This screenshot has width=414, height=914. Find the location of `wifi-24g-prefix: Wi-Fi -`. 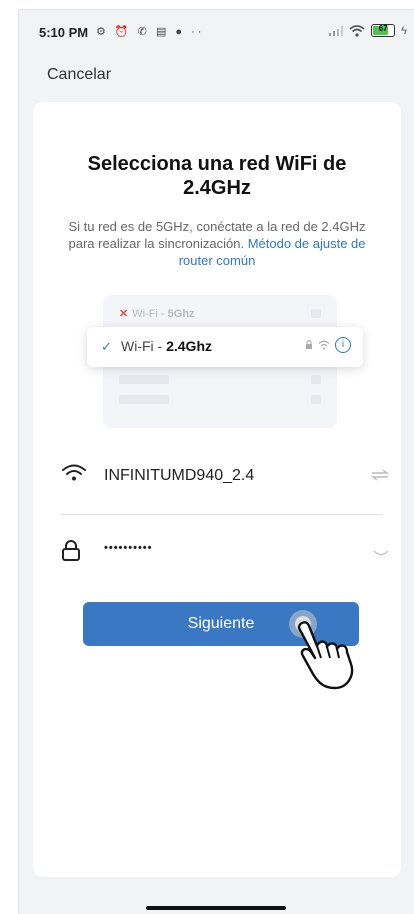

wifi-24g-prefix: Wi-Fi - is located at coordinates (144, 346).